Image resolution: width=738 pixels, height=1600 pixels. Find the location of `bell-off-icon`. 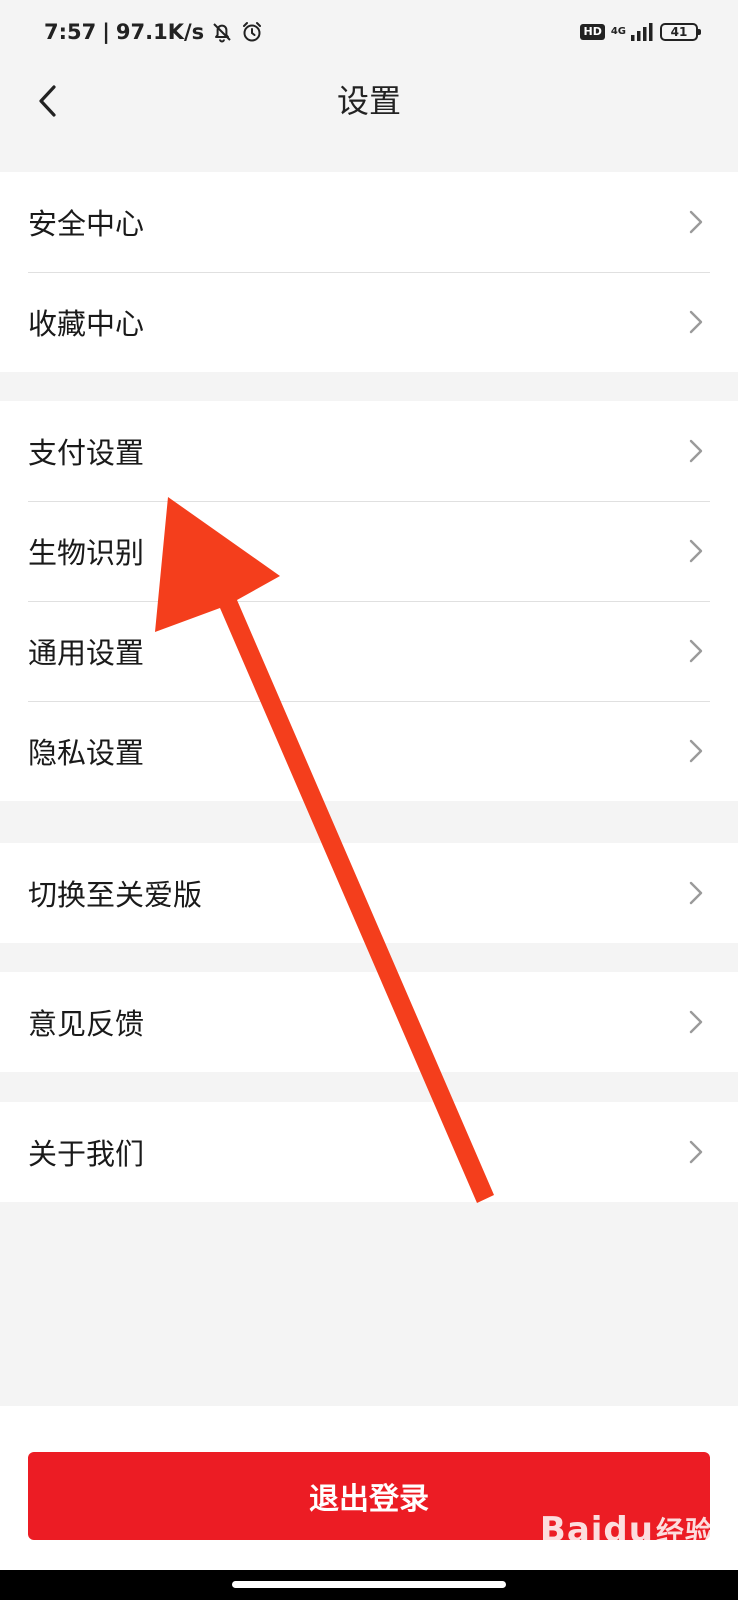

bell-off-icon is located at coordinates (222, 33).